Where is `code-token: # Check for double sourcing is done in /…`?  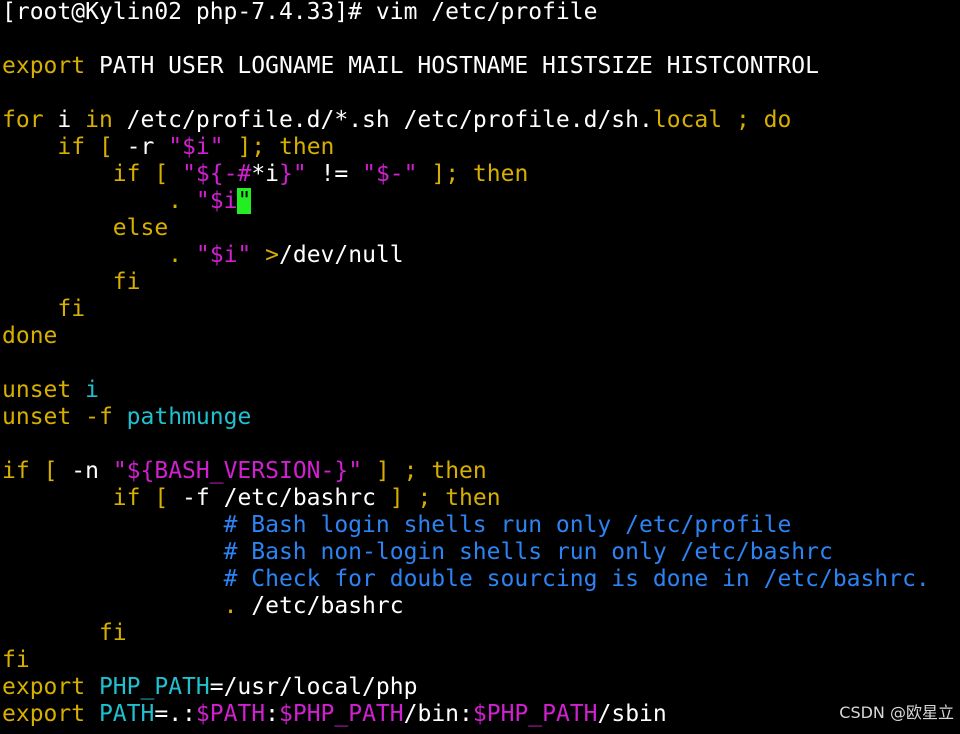
code-token: # Check for double sourcing is done in /… is located at coordinates (576, 579).